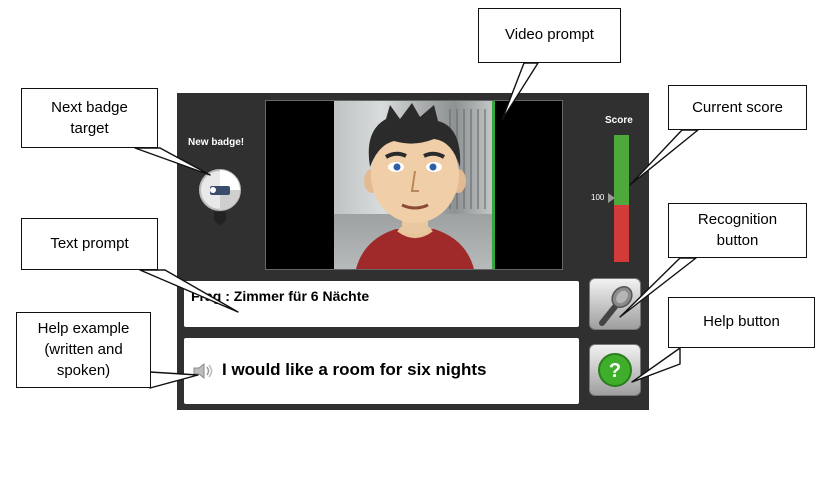  I want to click on pointer-text-prompt, so click(189, 291).